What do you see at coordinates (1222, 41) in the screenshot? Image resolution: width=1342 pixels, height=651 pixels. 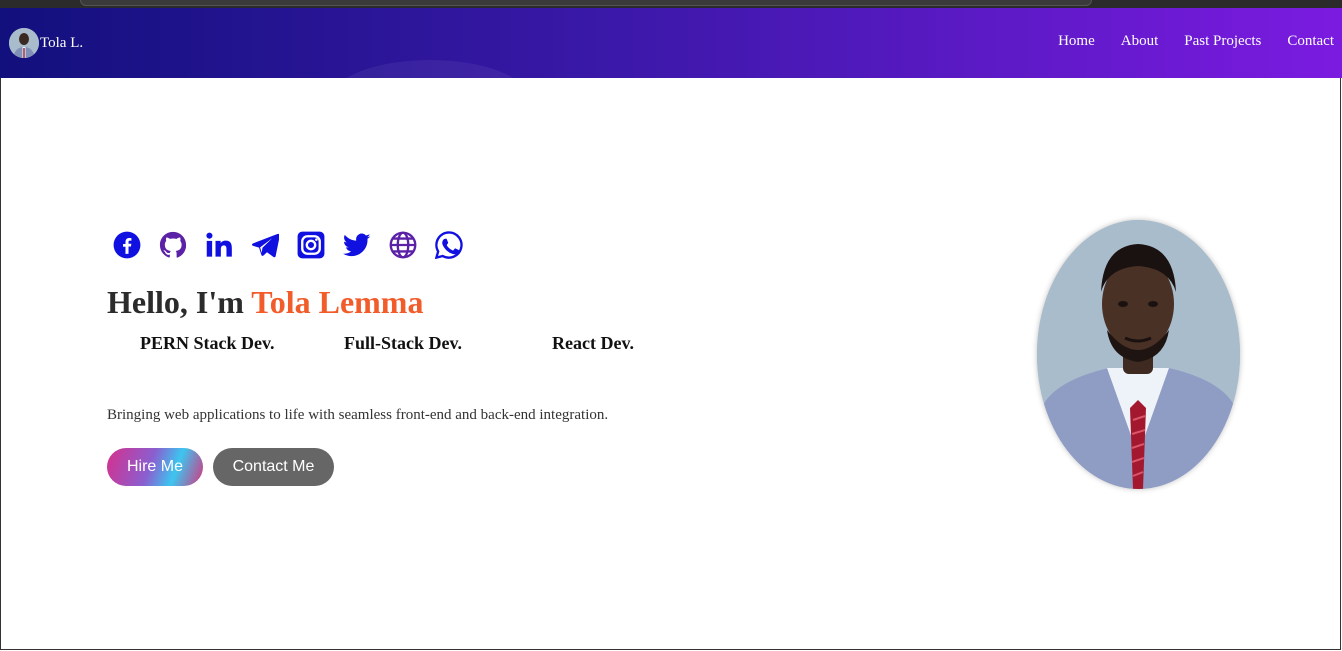 I see `nav-past-projects: Past Projects` at bounding box center [1222, 41].